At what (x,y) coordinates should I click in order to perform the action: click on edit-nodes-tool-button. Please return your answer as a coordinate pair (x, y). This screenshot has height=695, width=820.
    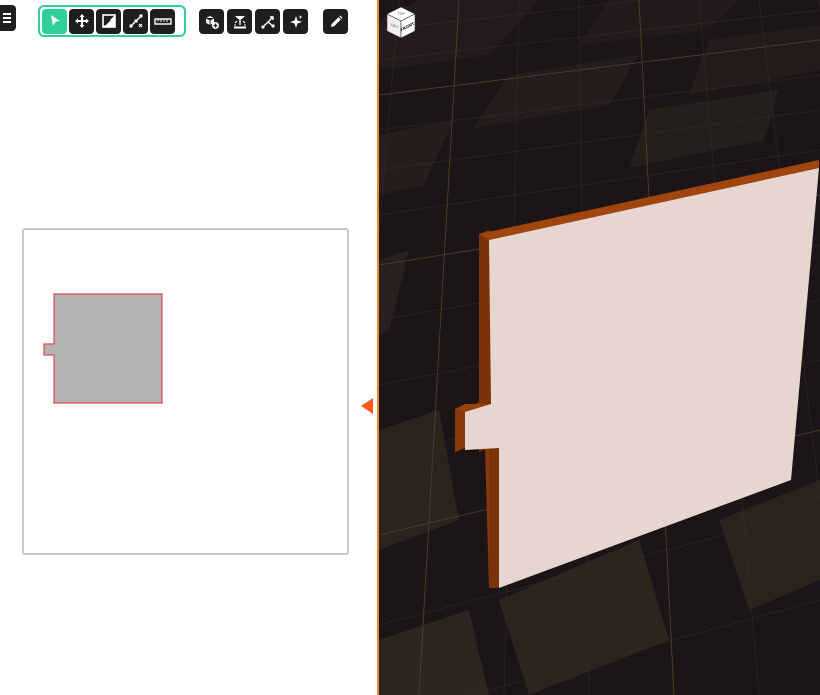
    Looking at the image, I should click on (135, 21).